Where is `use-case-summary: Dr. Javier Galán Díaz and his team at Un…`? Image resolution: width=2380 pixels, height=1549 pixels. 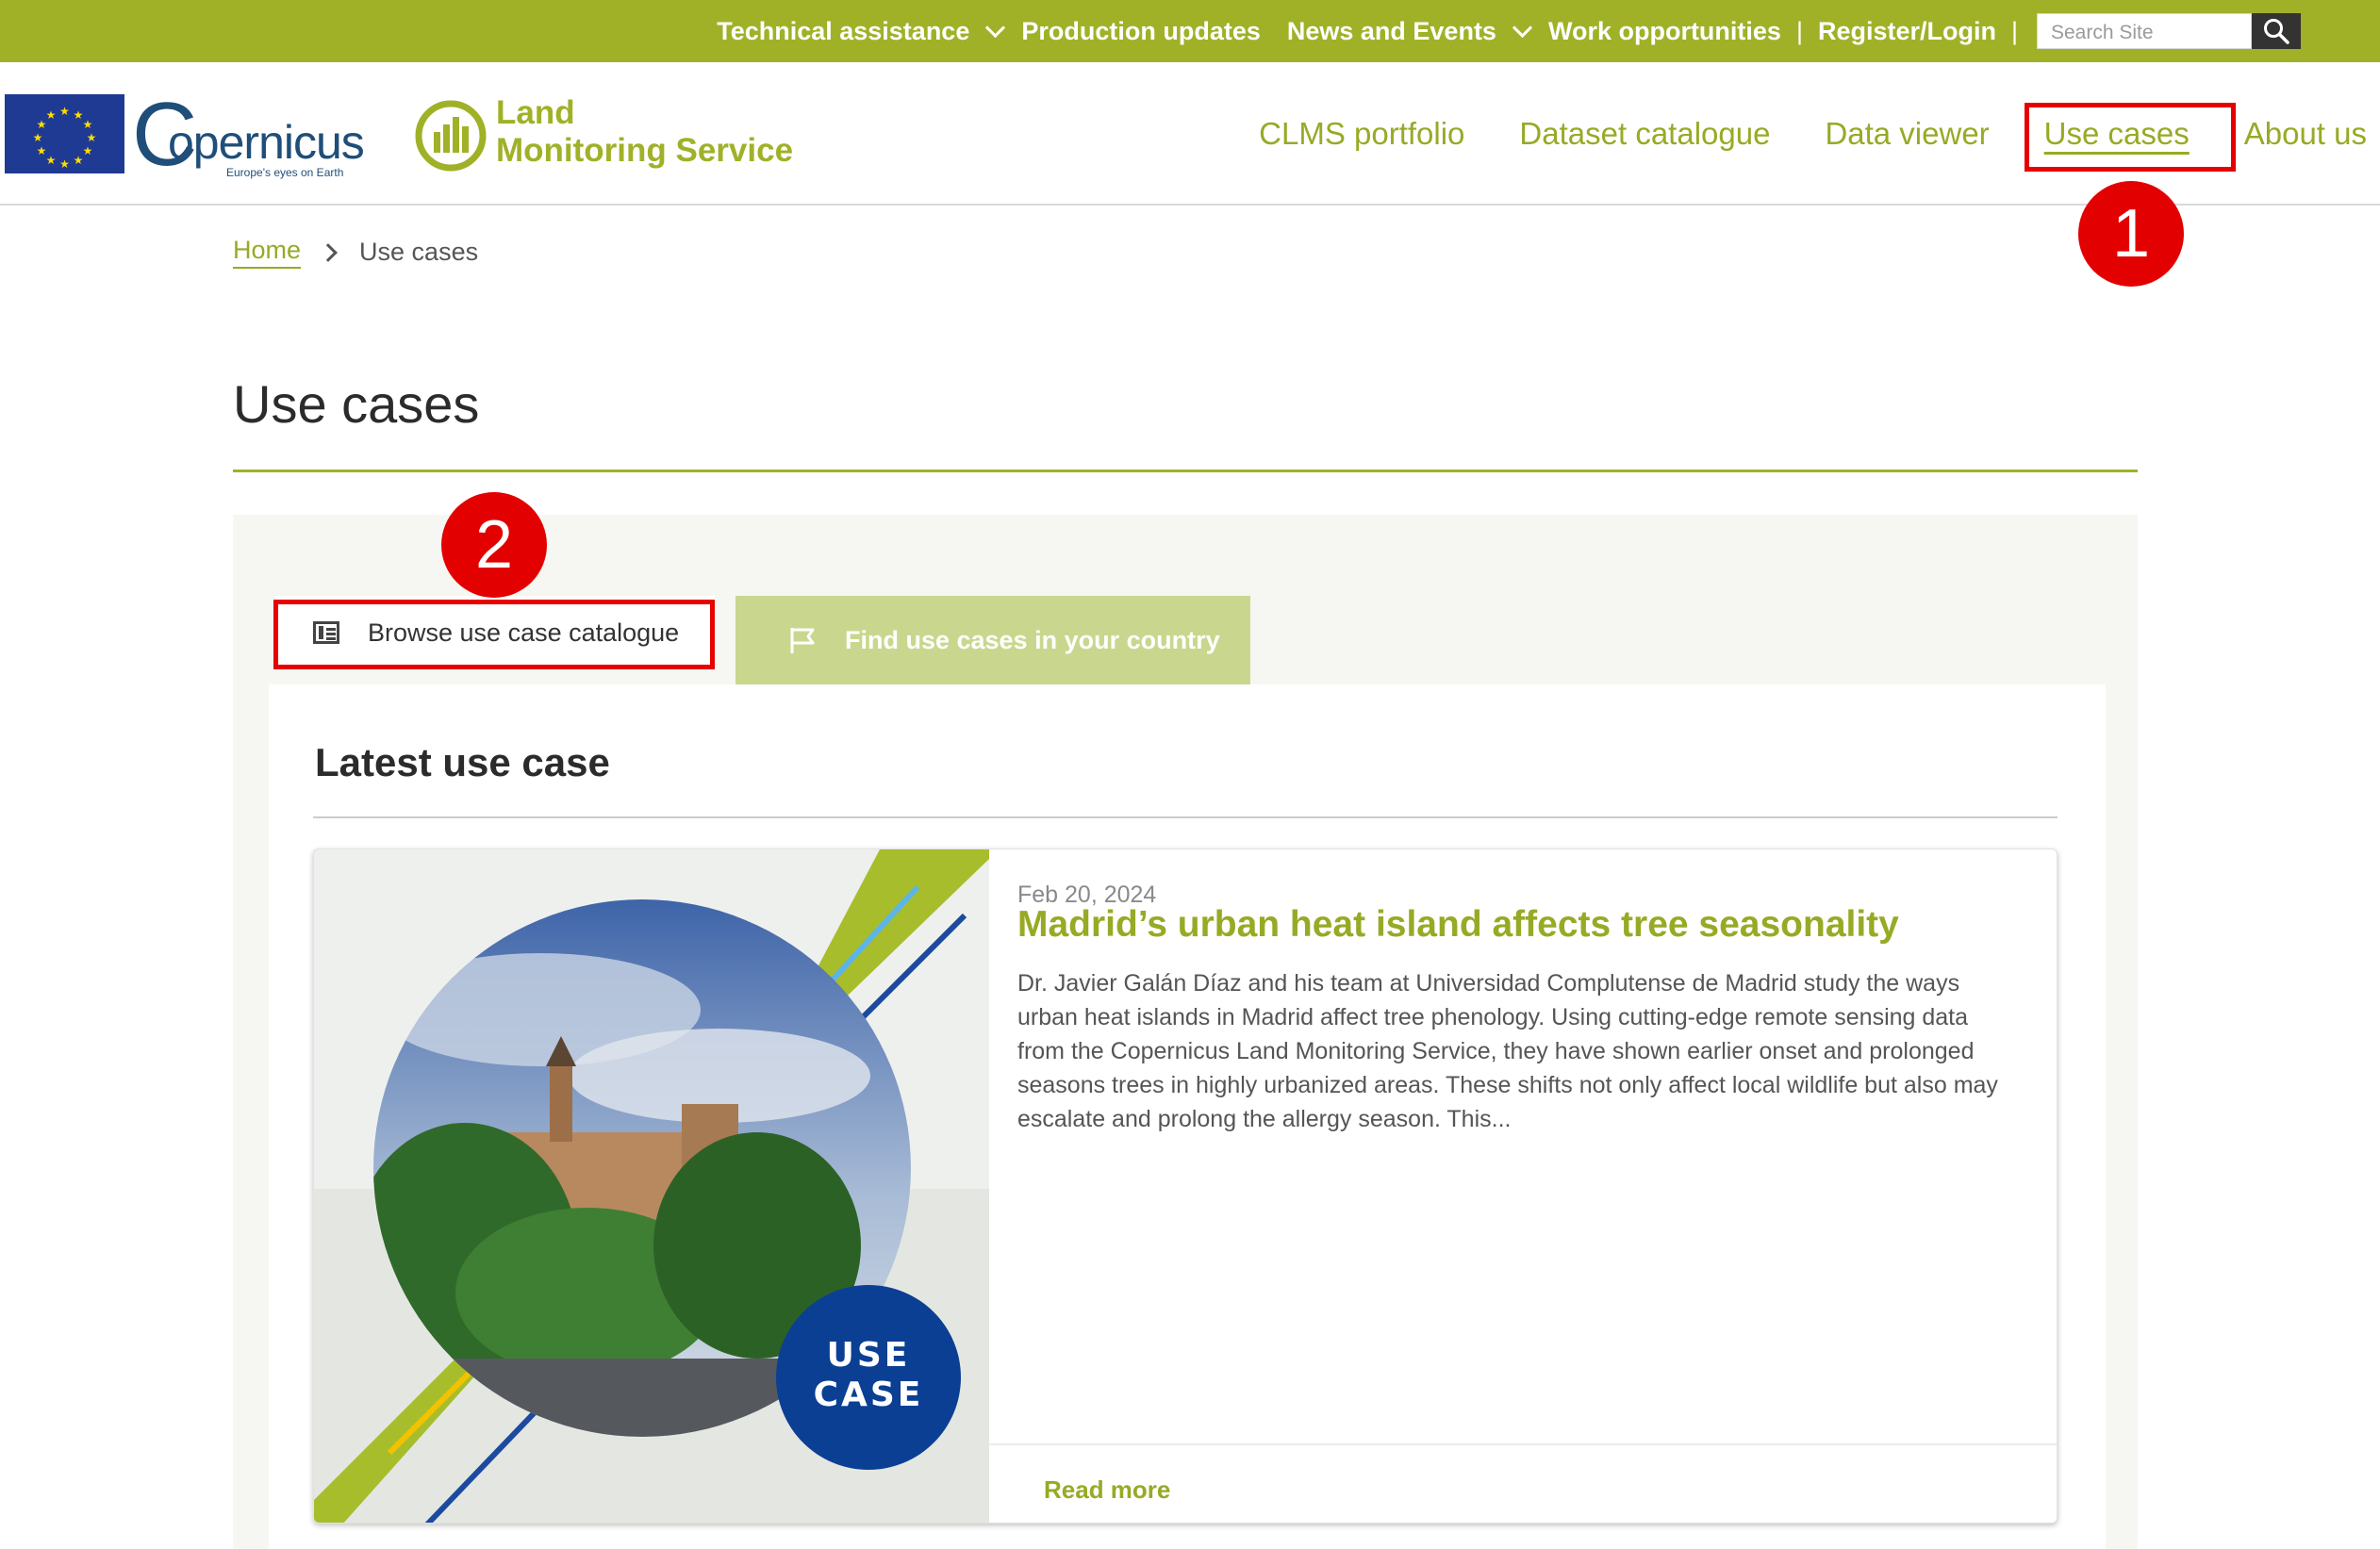 use-case-summary: Dr. Javier Galán Díaz and his team at Un… is located at coordinates (1507, 1051).